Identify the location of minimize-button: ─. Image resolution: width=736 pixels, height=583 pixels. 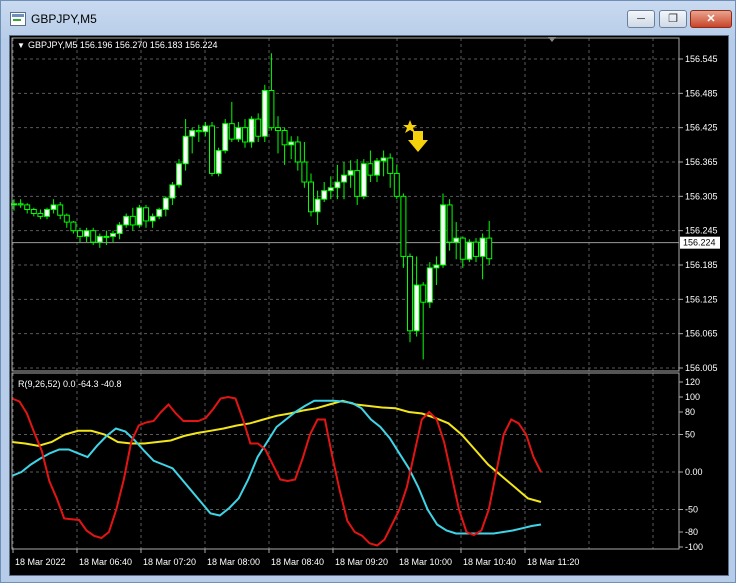
(641, 19).